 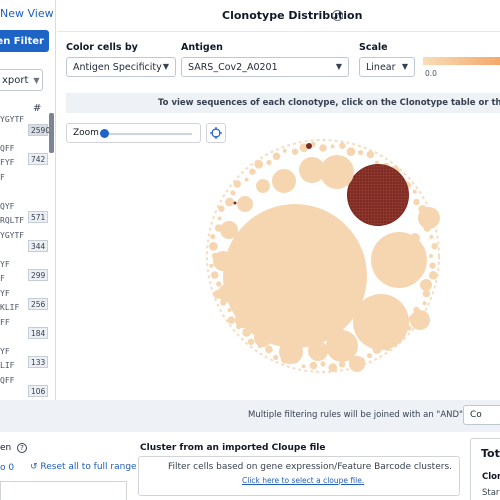 What do you see at coordinates (104, 133) in the screenshot?
I see `zoom-slider-handle` at bounding box center [104, 133].